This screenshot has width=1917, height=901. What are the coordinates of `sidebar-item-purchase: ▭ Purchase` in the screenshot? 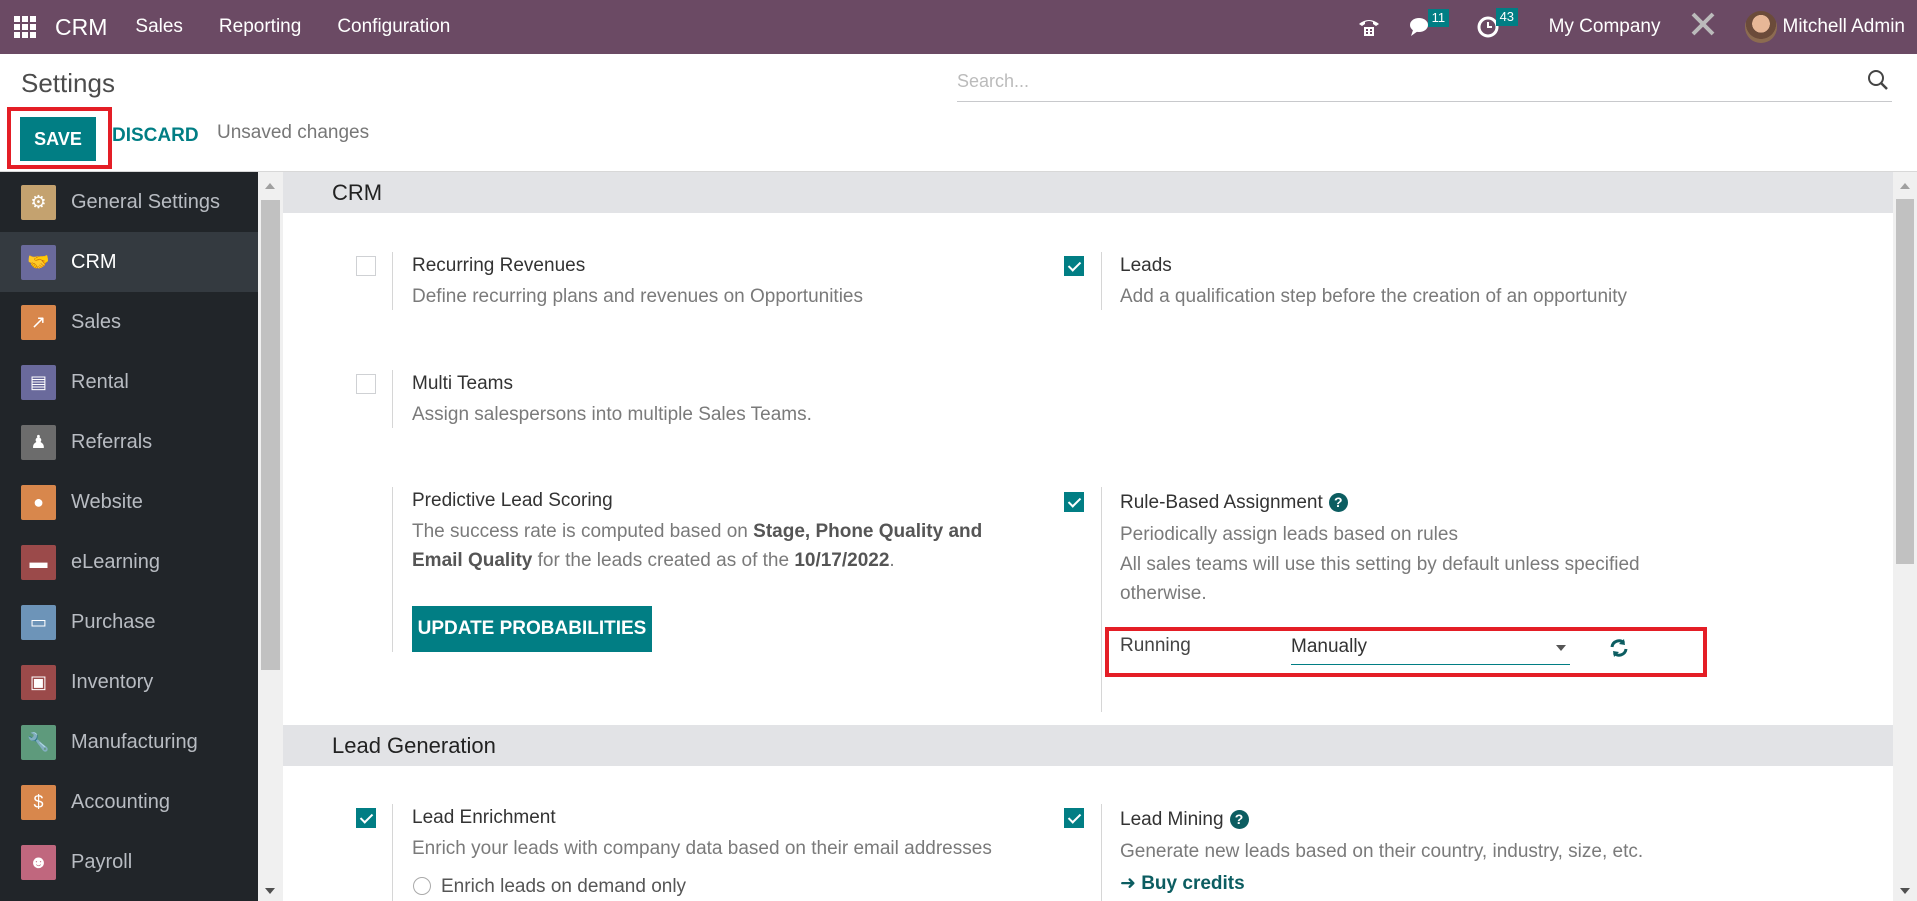 It's located at (129, 622).